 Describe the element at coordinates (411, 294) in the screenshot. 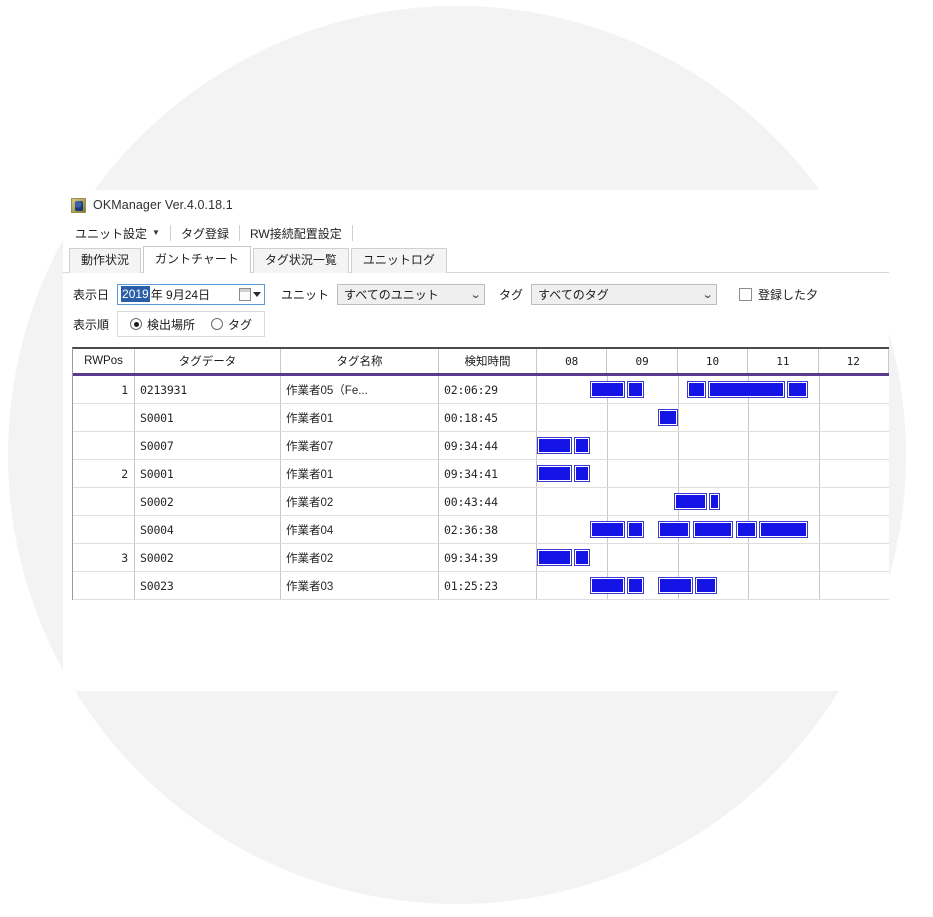

I see `unit-select: すべてのユニット ⌄` at that location.